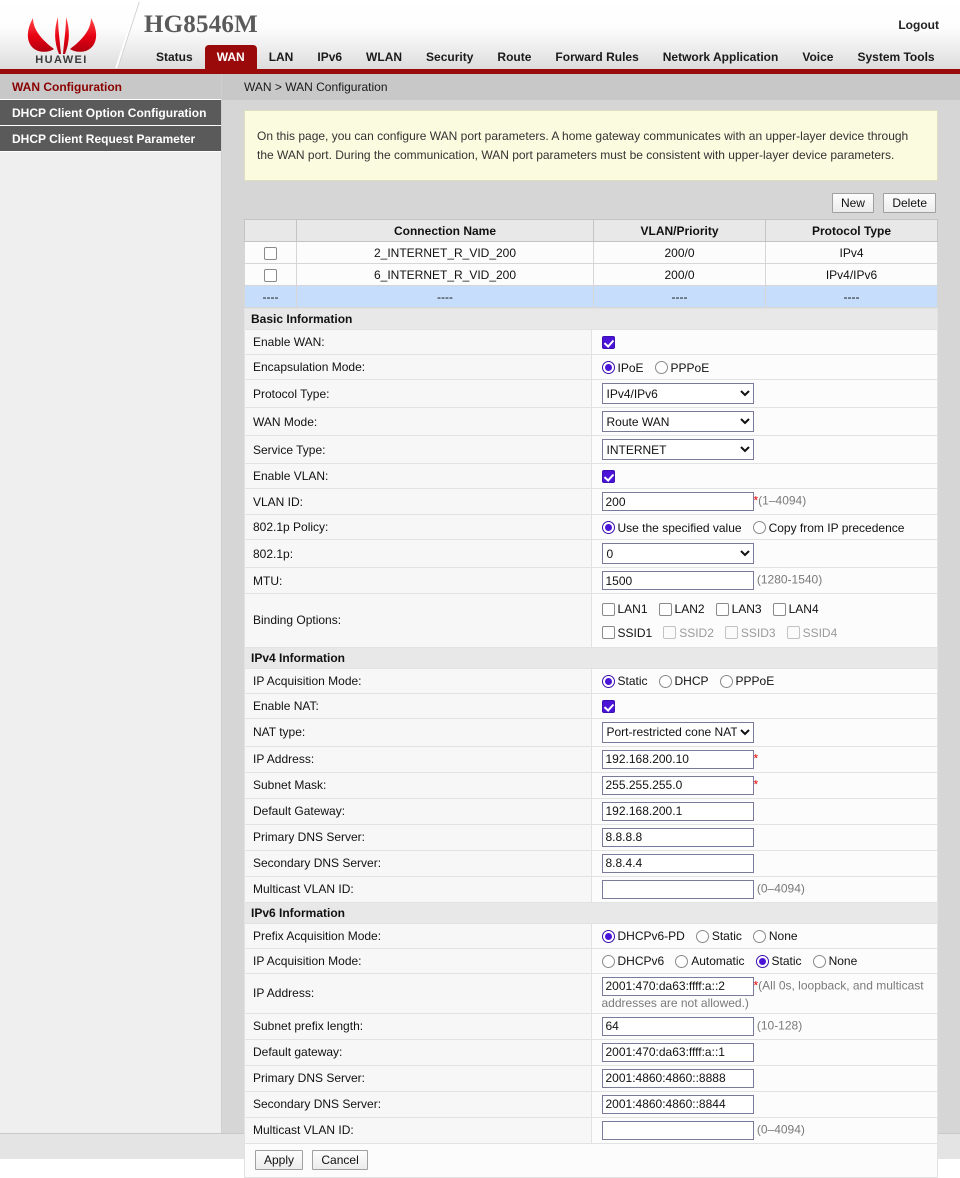 The height and width of the screenshot is (1178, 960). I want to click on sidebar-item-dhcp-client-option-configuration: DHCP Client Option Configuration, so click(110, 113).